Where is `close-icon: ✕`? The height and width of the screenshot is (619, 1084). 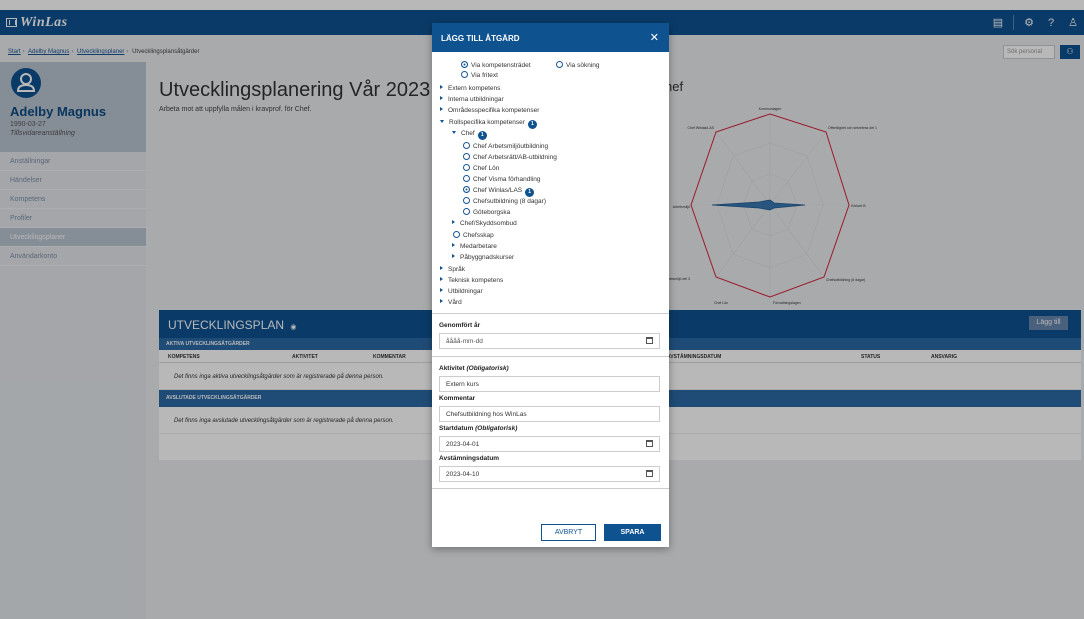 close-icon: ✕ is located at coordinates (654, 37).